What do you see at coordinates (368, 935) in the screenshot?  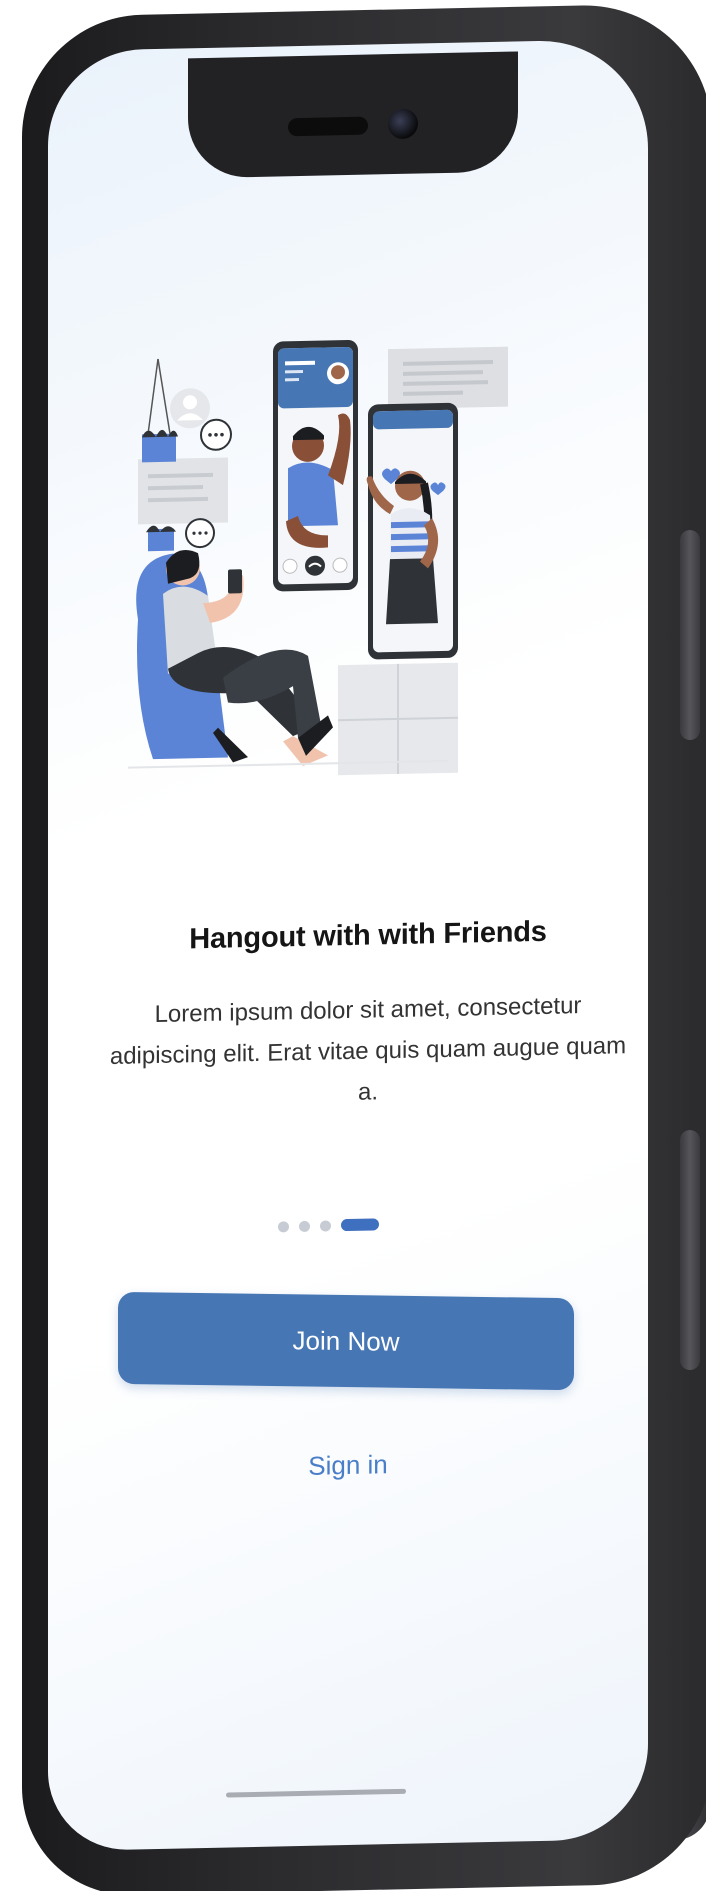 I see `onboarding-title: Hangout with with Friends` at bounding box center [368, 935].